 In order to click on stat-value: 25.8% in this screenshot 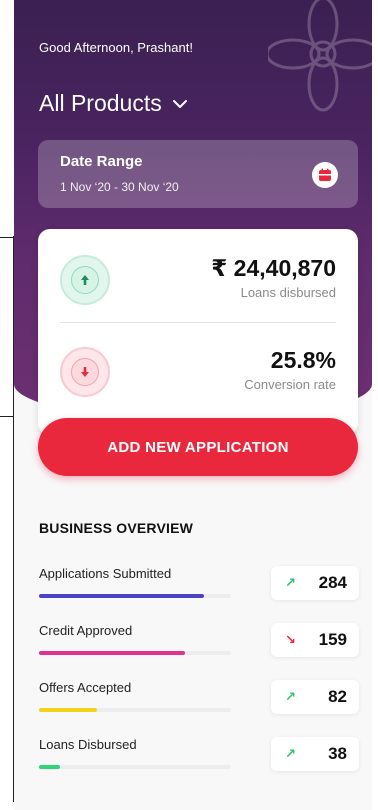, I will do `click(303, 360)`.